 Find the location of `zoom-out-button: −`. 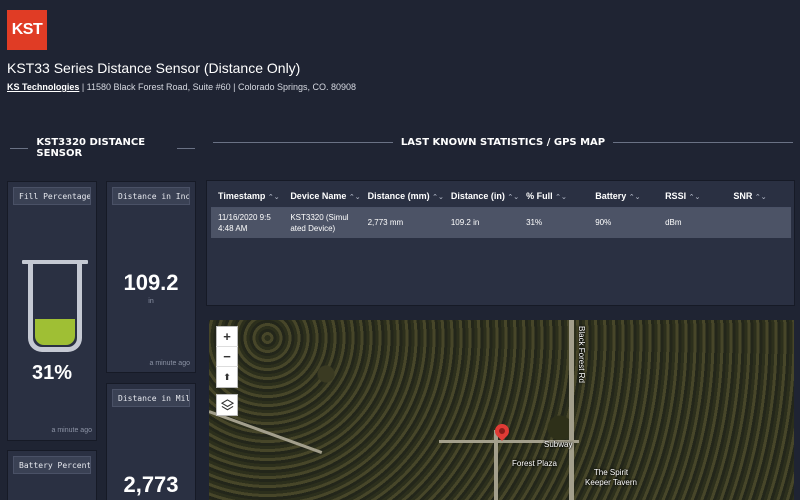

zoom-out-button: − is located at coordinates (227, 357).